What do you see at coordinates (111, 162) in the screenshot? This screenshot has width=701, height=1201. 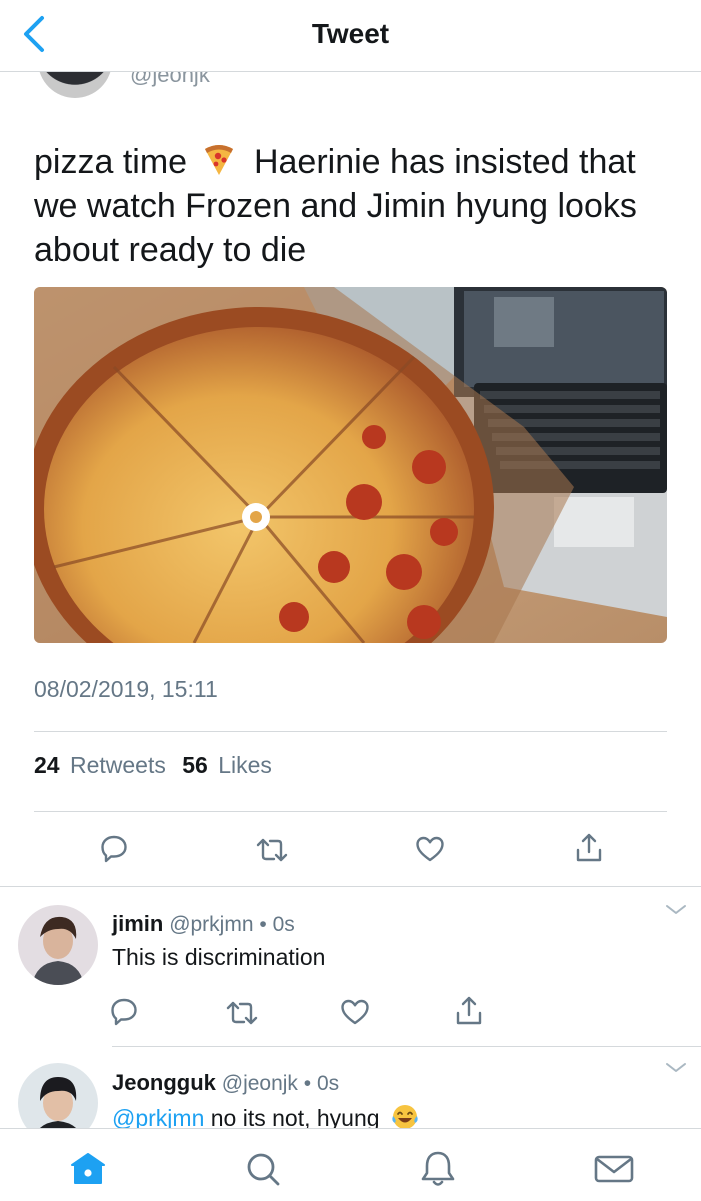 I see `tweet-text-part1: pizza time` at bounding box center [111, 162].